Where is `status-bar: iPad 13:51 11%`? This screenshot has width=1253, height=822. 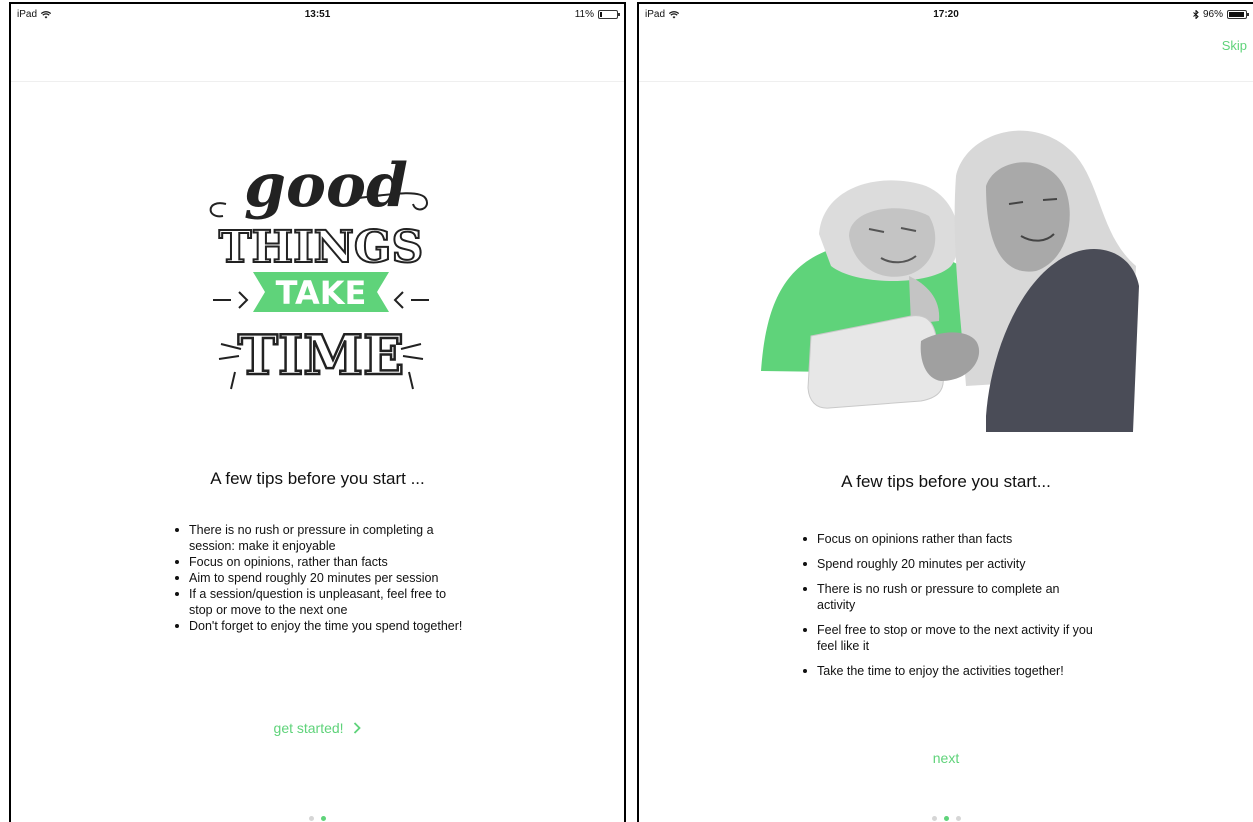
status-bar: iPad 13:51 11% is located at coordinates (317, 14).